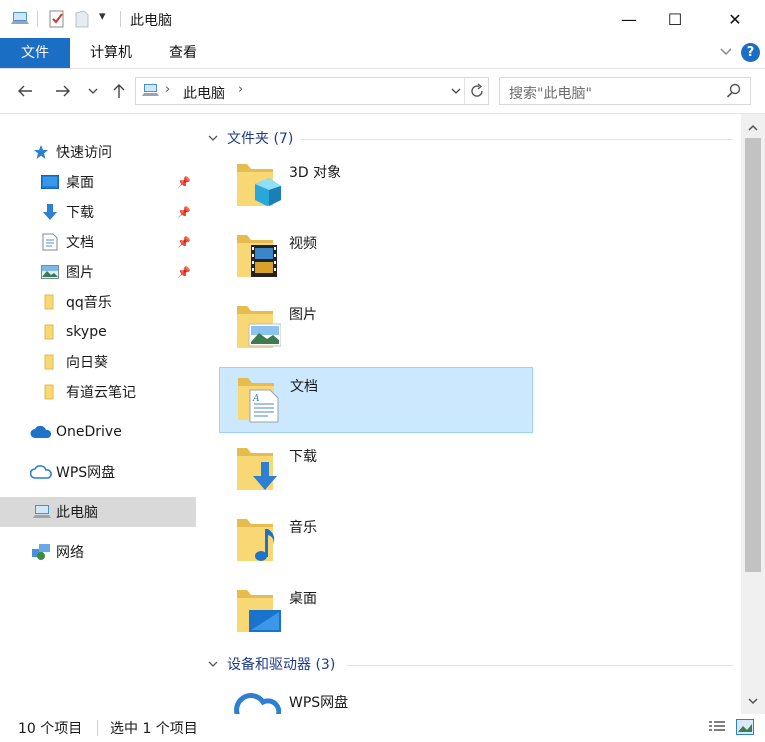 The width and height of the screenshot is (765, 742). I want to click on minimize-button: —, so click(629, 19).